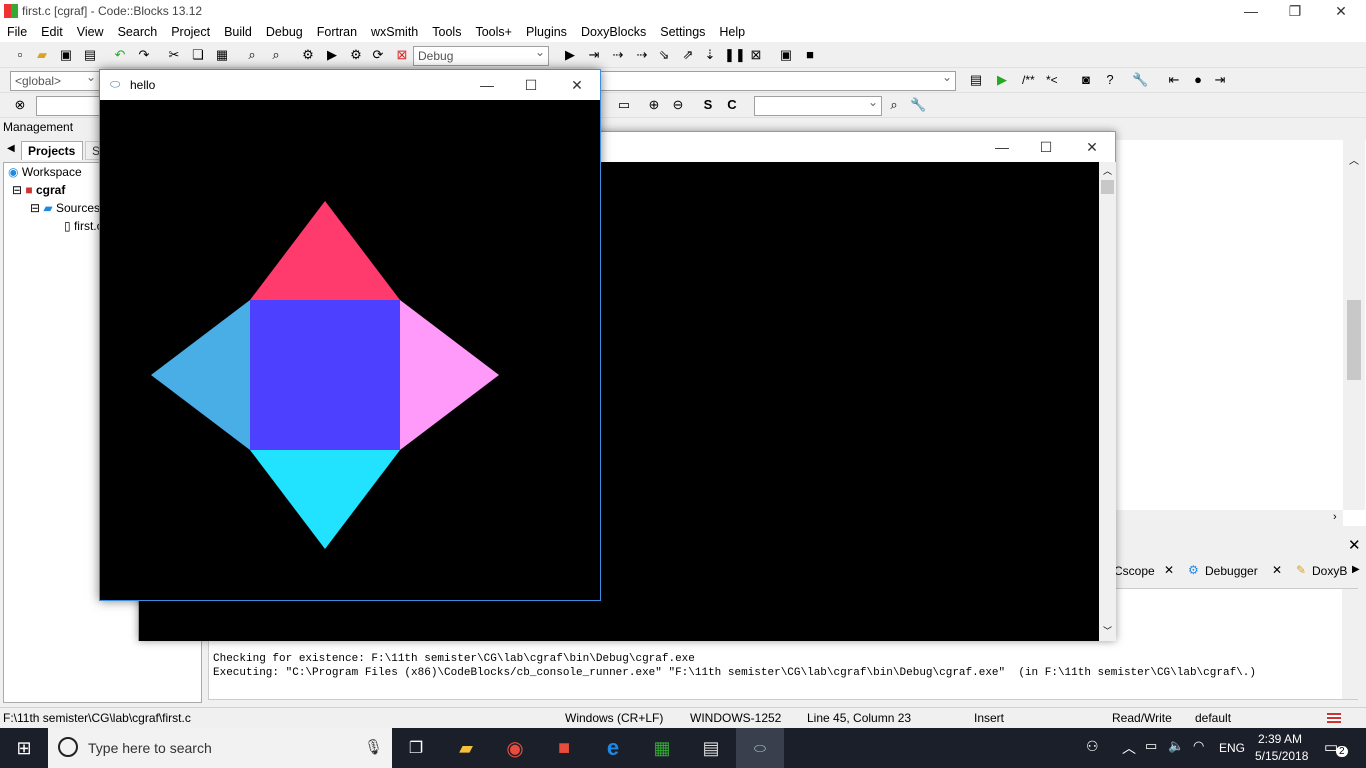 Image resolution: width=1366 pixels, height=768 pixels. I want to click on run-icon: ▶, so click(332, 55).